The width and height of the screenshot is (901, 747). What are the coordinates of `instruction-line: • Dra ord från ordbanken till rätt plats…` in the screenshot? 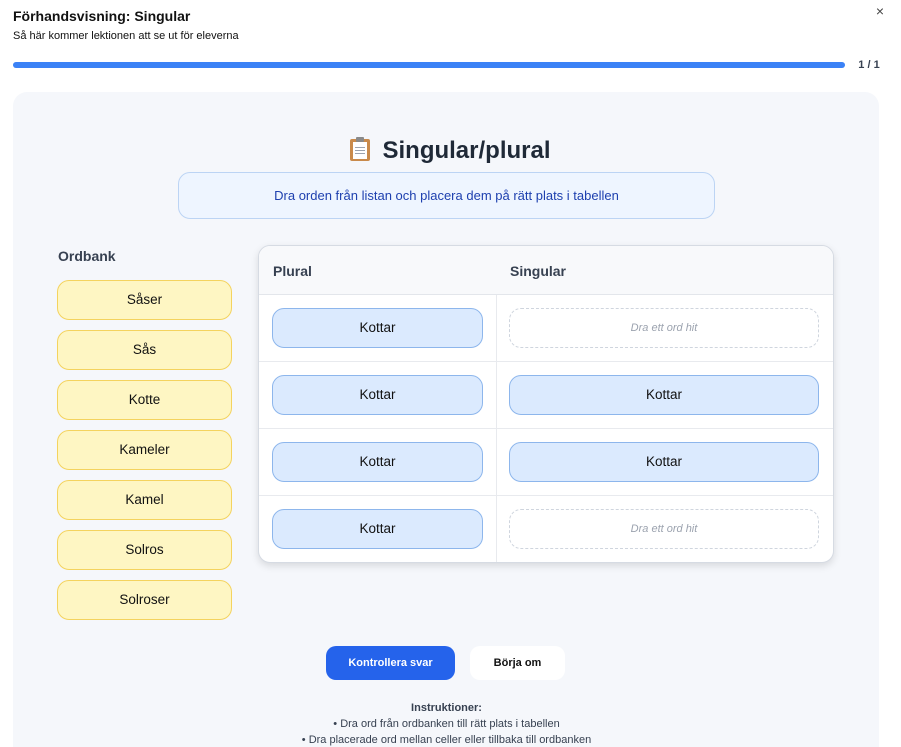 It's located at (446, 724).